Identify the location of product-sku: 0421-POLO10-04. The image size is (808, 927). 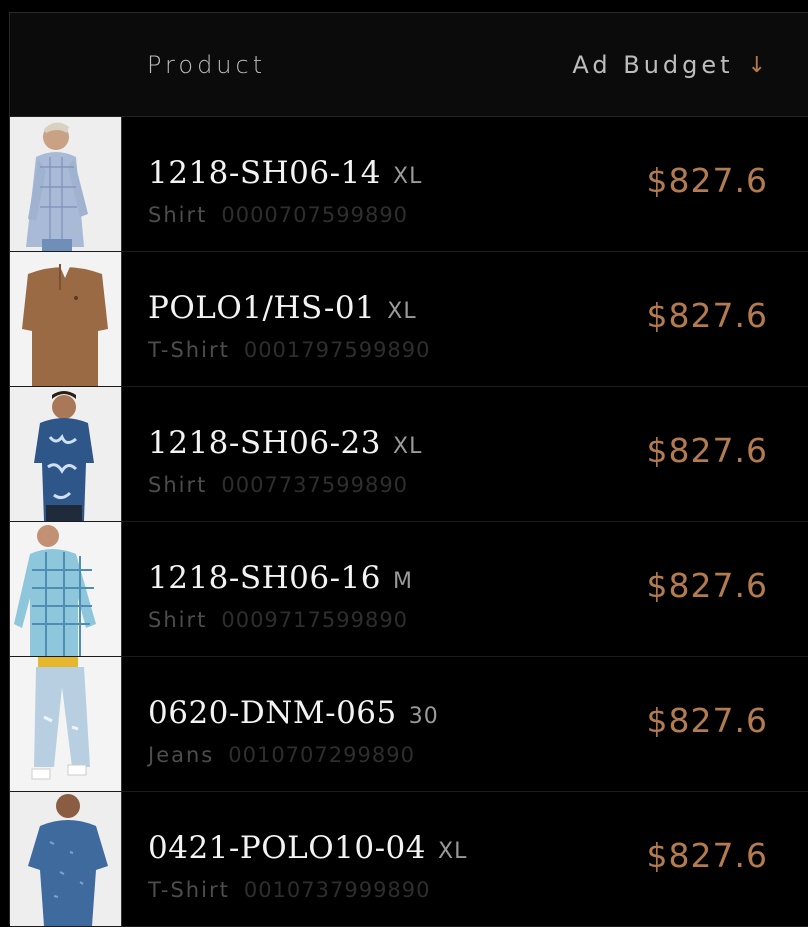
(287, 848).